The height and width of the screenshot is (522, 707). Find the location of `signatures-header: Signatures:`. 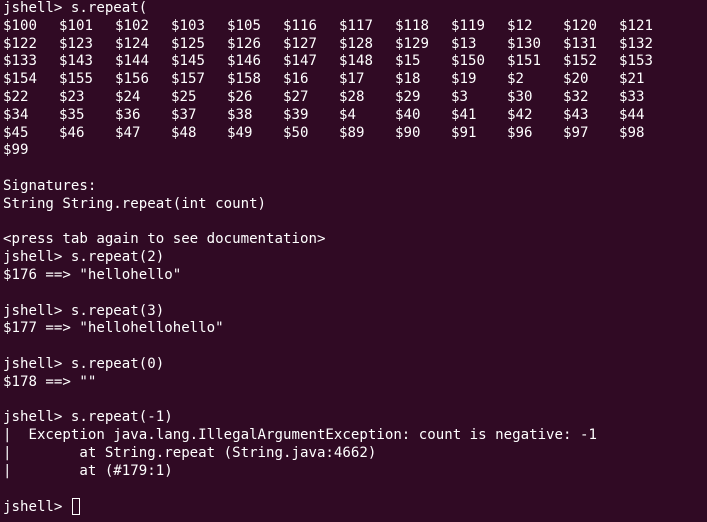

signatures-header: Signatures: is located at coordinates (50, 185).